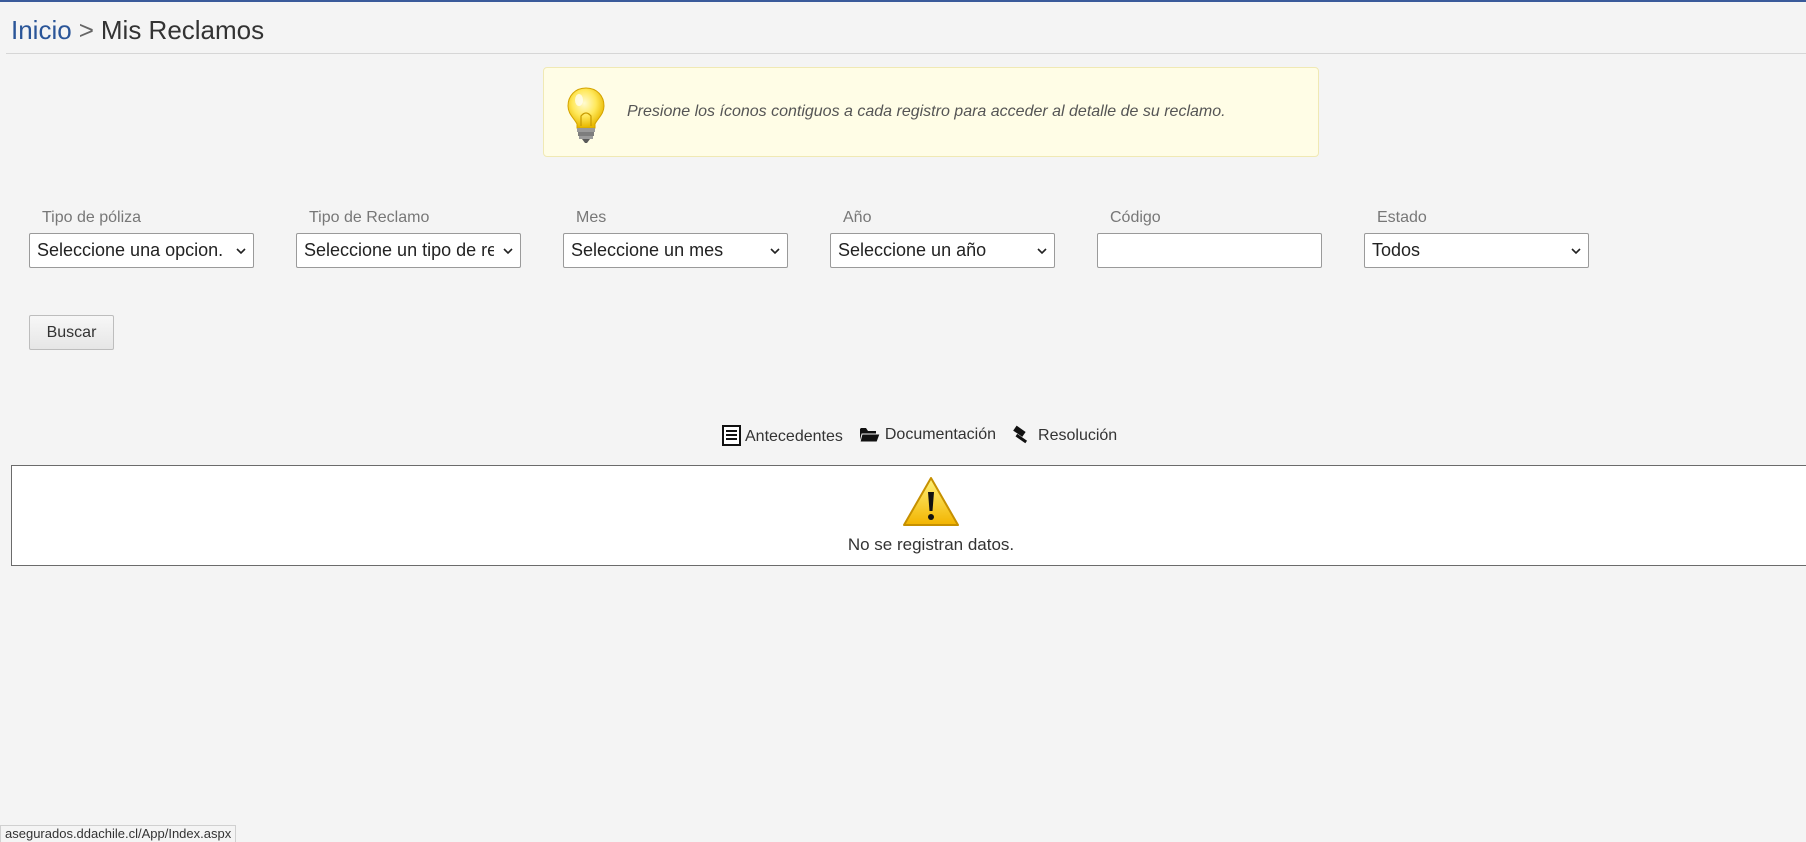 This screenshot has height=842, width=1806. I want to click on status-label: Estado, so click(1402, 217).